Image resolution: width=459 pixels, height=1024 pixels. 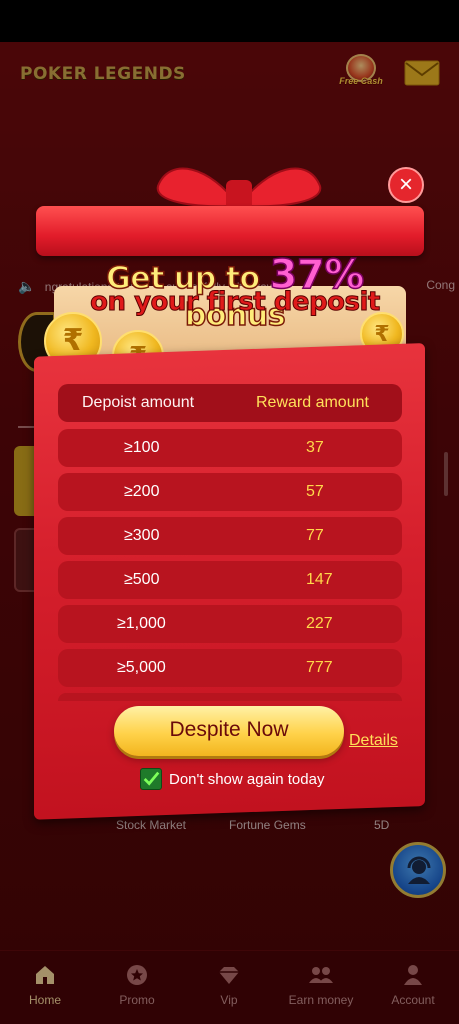 What do you see at coordinates (230, 231) in the screenshot?
I see `ribbon-band` at bounding box center [230, 231].